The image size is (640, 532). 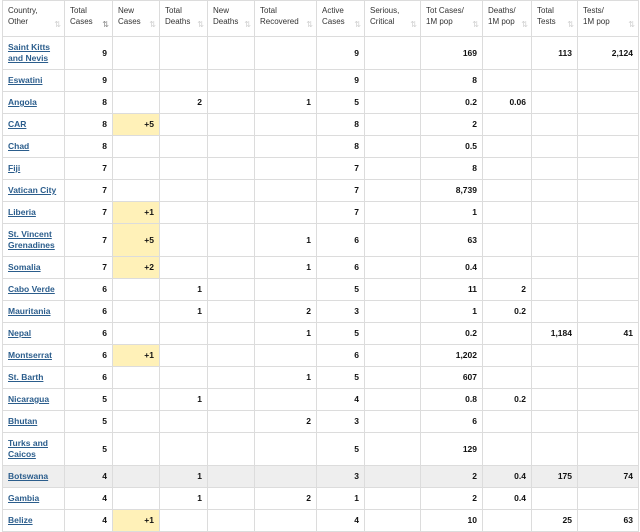 I want to click on country-link: Bhutan, so click(x=22, y=421).